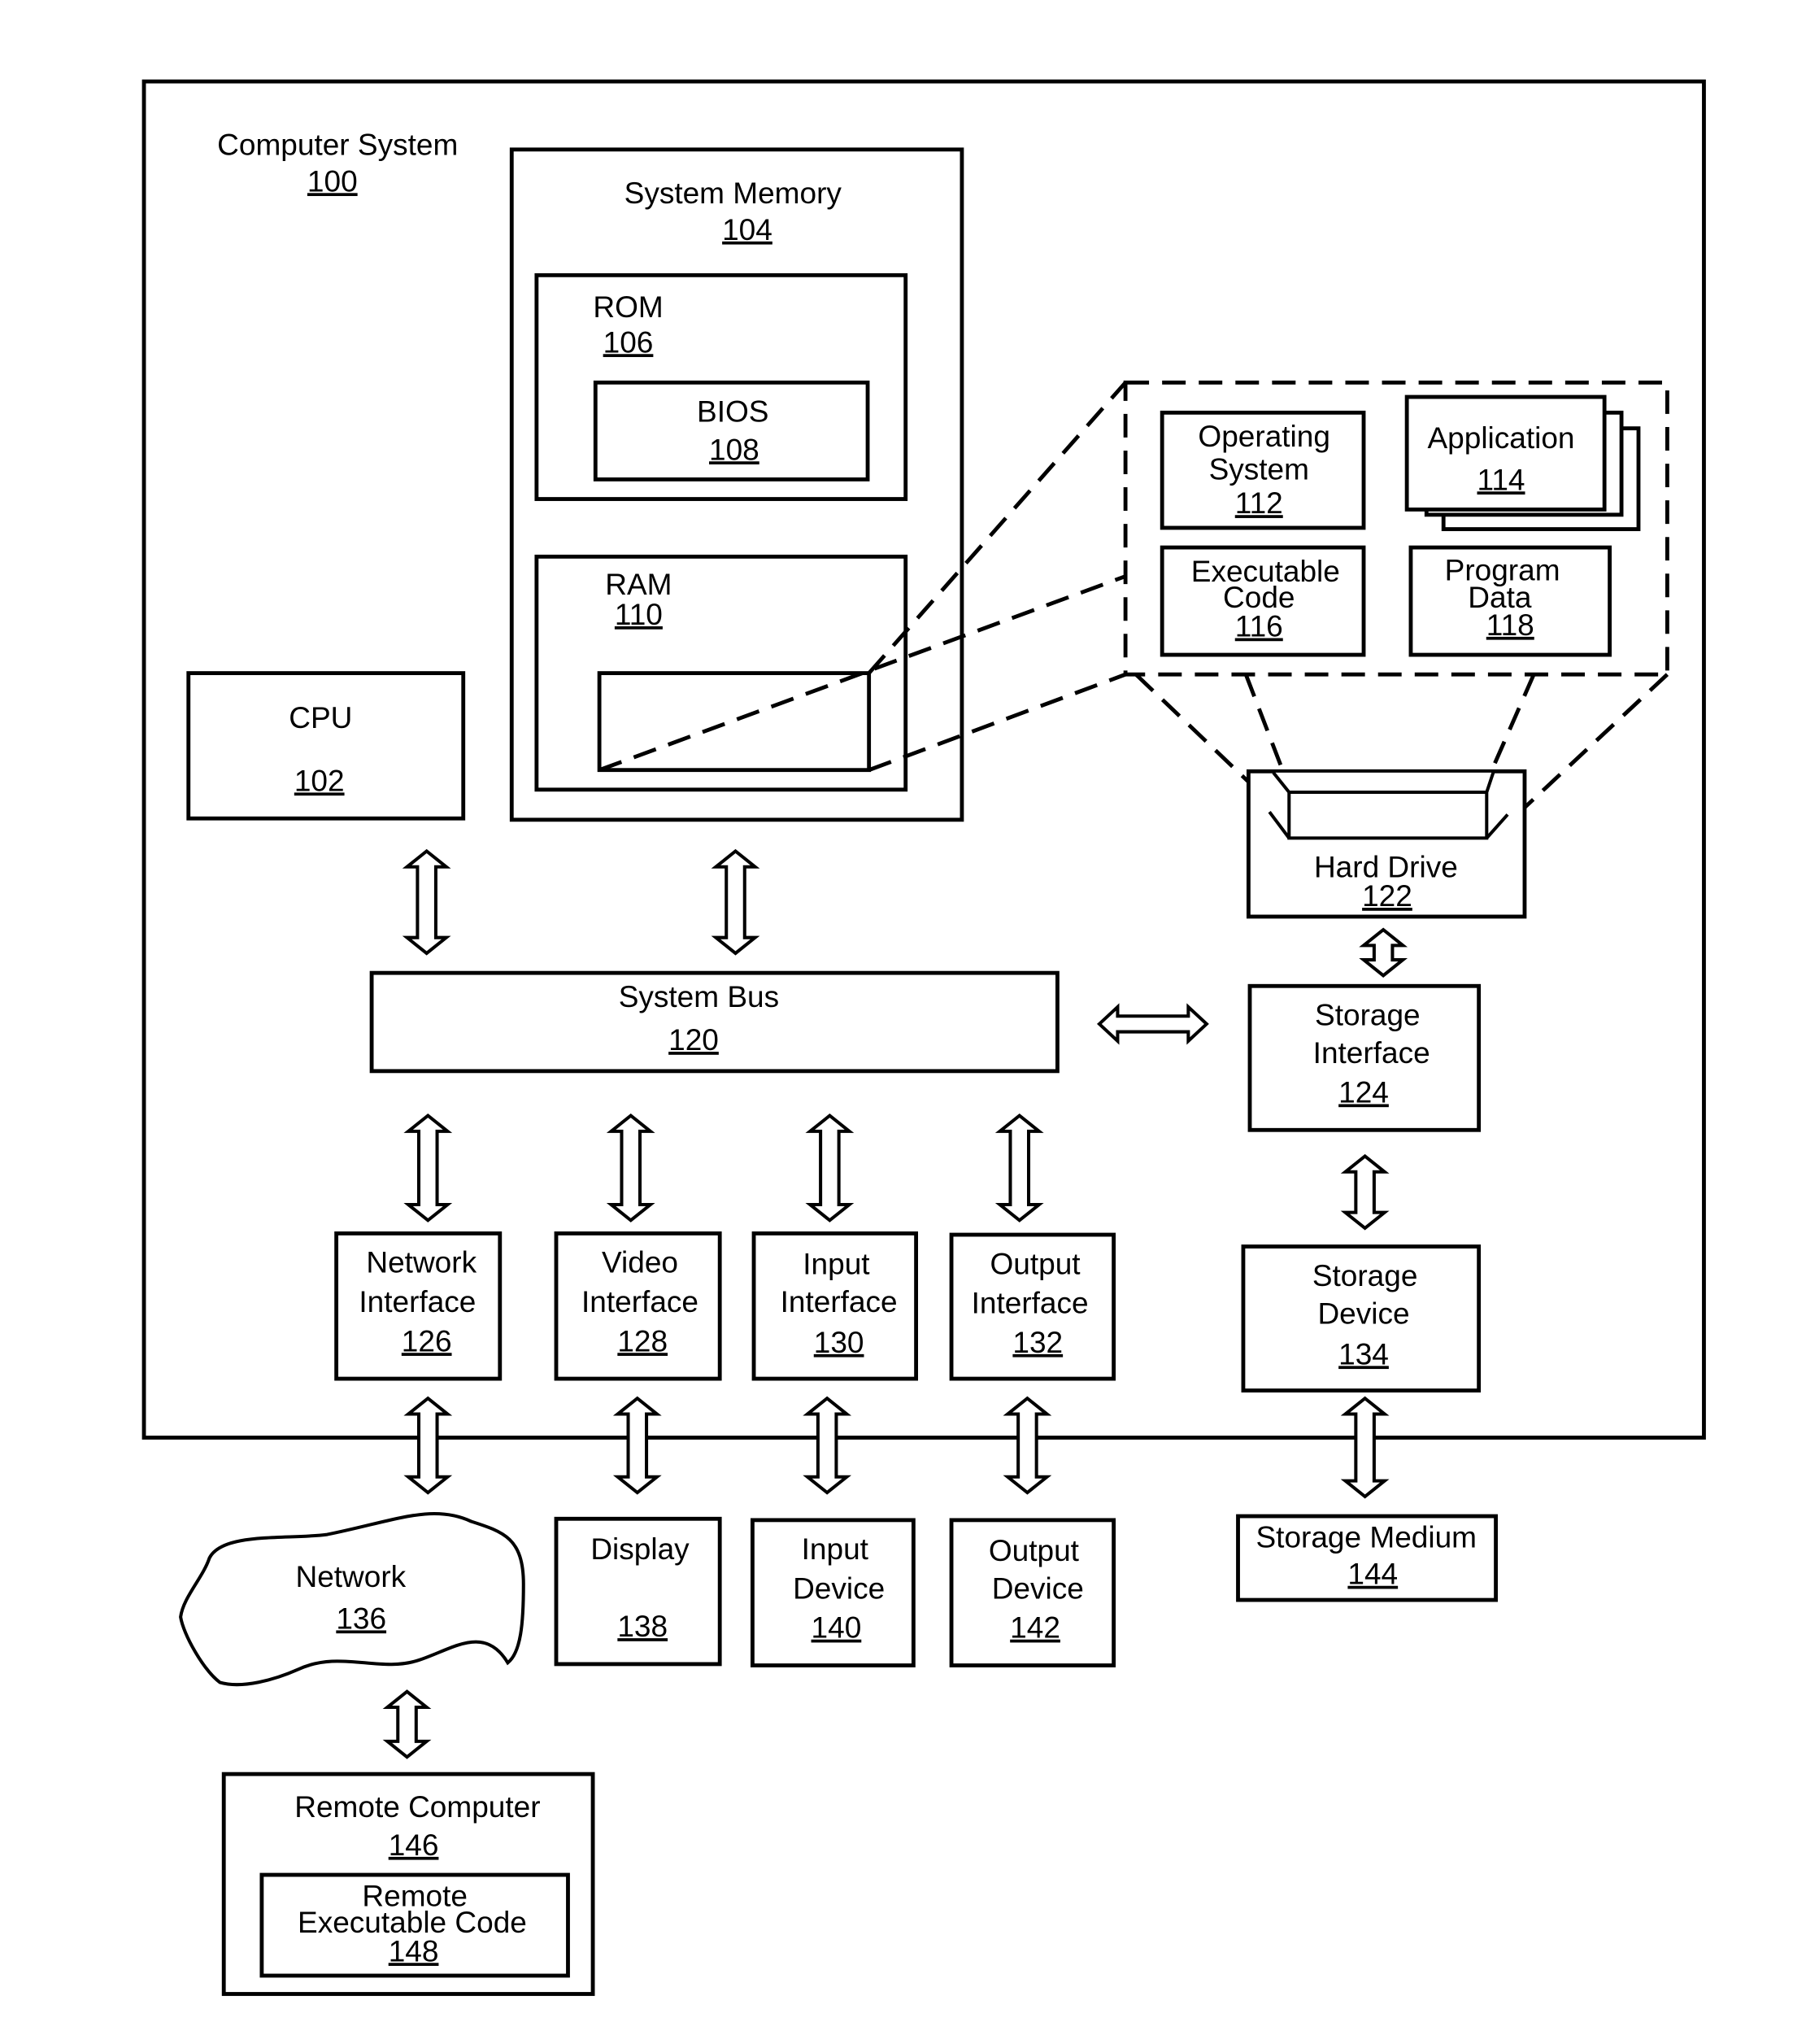 The image size is (1806, 2044). I want to click on network-interface-network-arrow, so click(428, 1445).